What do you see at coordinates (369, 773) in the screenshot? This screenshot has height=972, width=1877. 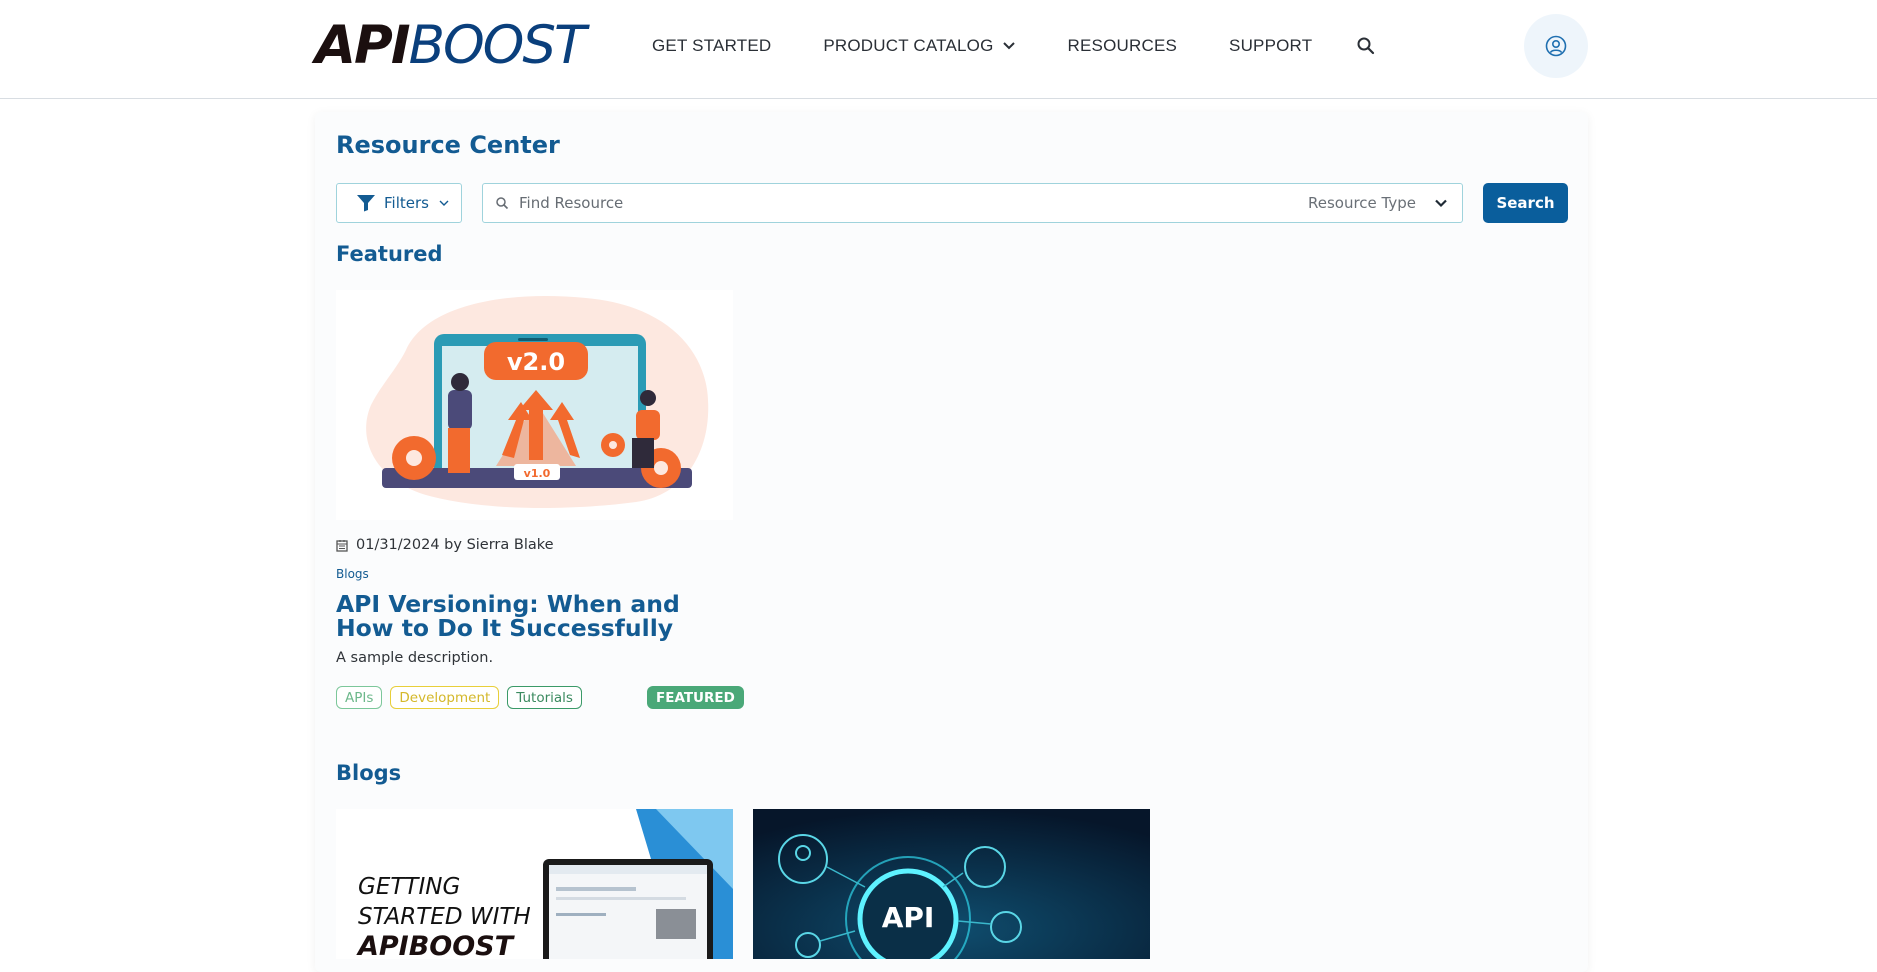 I see `blogs-heading: Blogs` at bounding box center [369, 773].